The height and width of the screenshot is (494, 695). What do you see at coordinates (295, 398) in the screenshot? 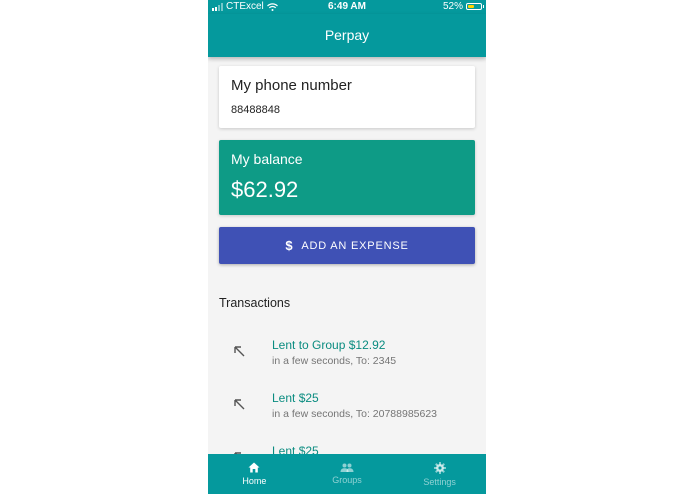
I see `transaction-title: Lent $25` at bounding box center [295, 398].